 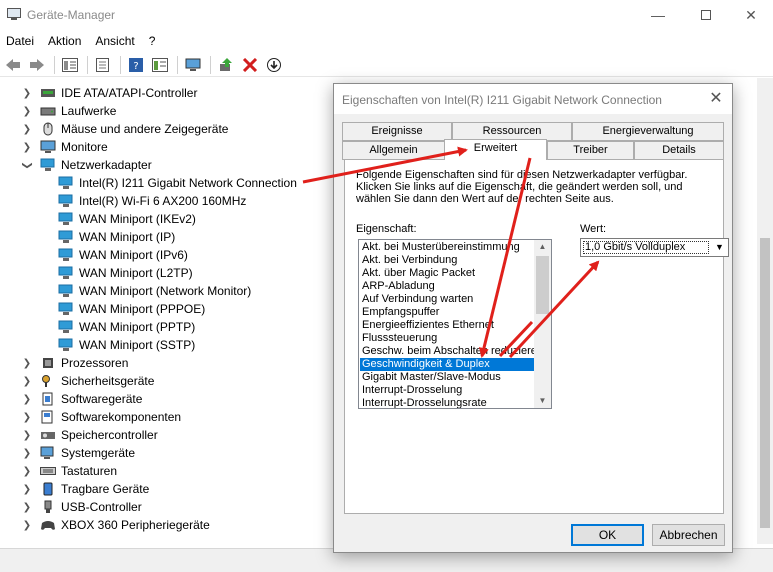 I want to click on scroll-up-icon: ▲, so click(x=542, y=247).